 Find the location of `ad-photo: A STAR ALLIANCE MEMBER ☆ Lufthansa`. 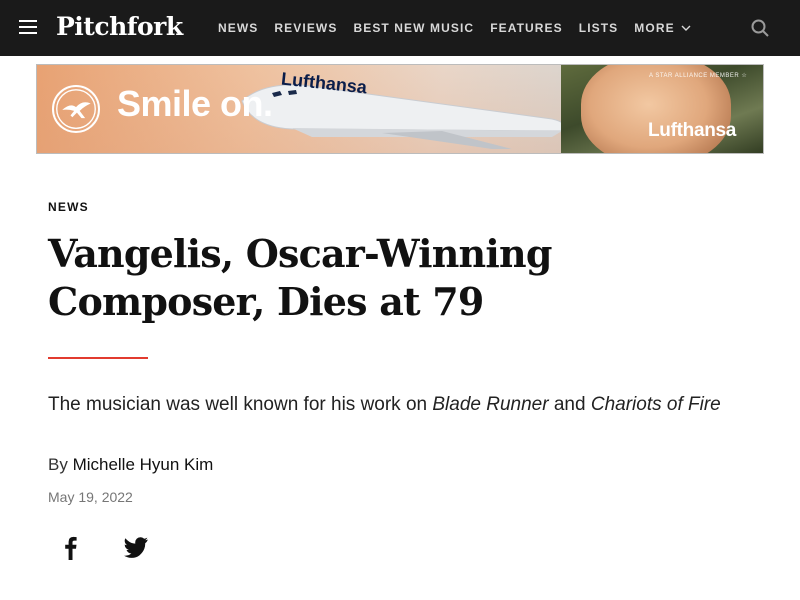

ad-photo: A STAR ALLIANCE MEMBER ☆ Lufthansa is located at coordinates (662, 109).